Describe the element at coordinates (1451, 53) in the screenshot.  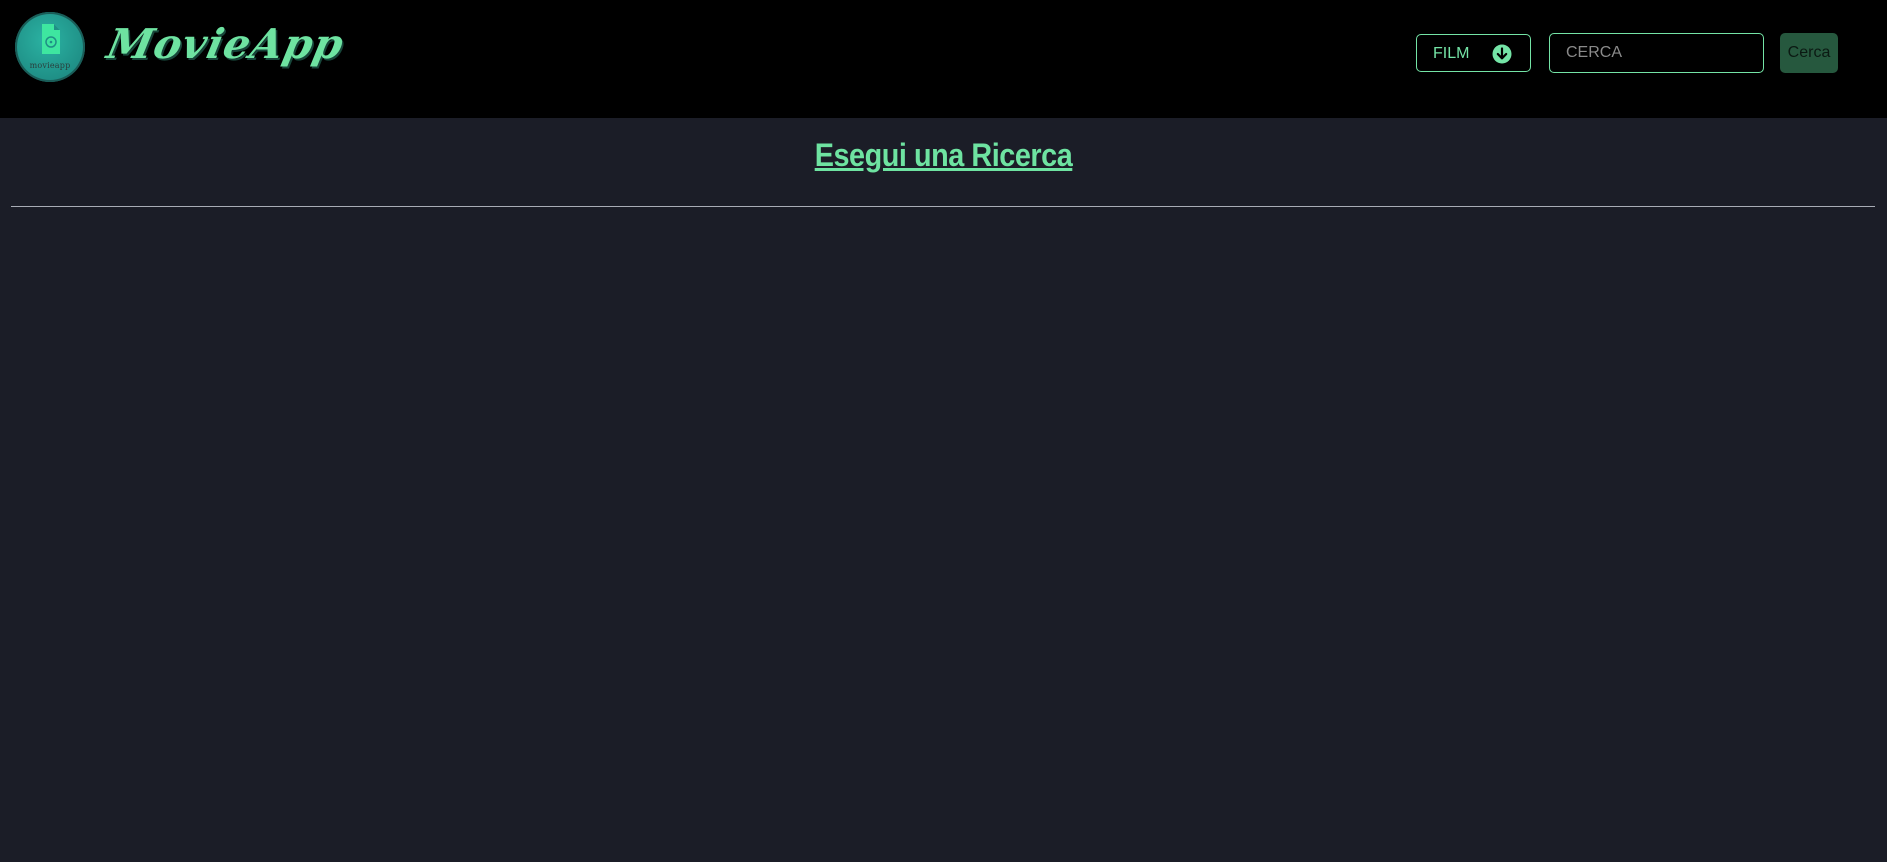
I see `category-selected-value: FILM` at that location.